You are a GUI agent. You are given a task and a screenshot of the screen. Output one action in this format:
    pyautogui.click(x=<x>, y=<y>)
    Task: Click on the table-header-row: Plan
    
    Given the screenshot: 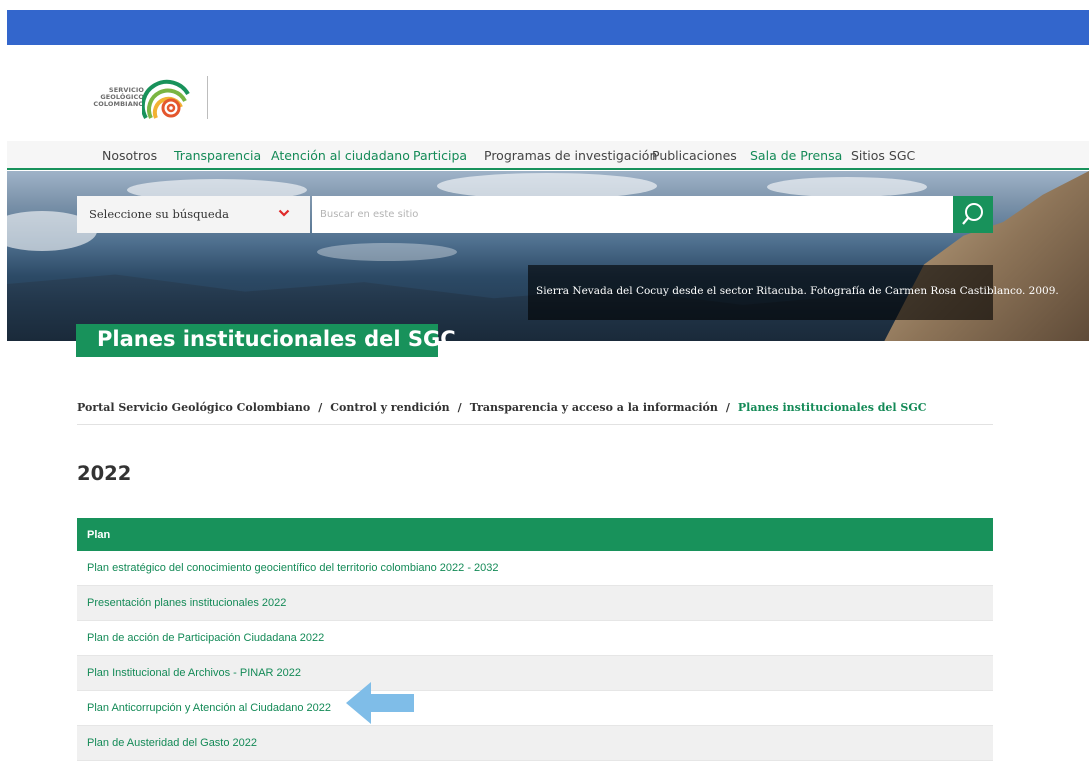 What is the action you would take?
    pyautogui.click(x=535, y=534)
    